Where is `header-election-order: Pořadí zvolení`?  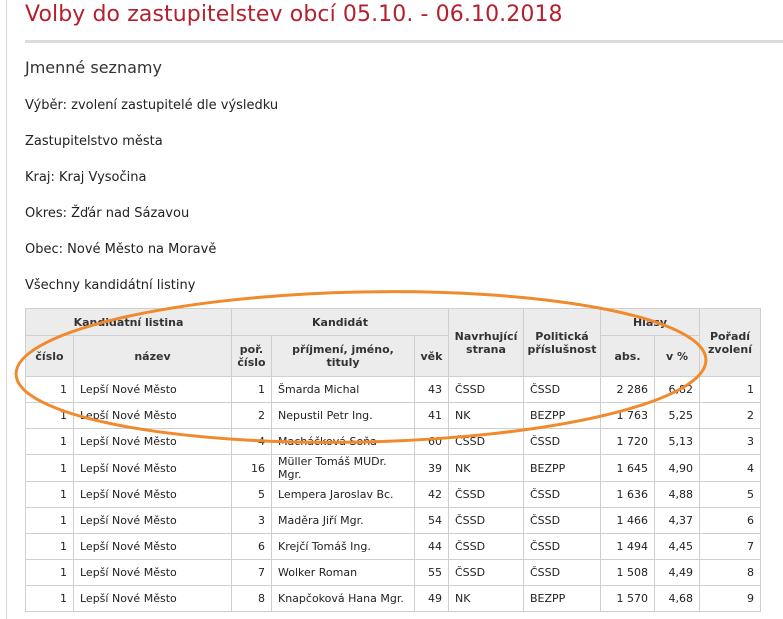
header-election-order: Pořadí zvolení is located at coordinates (730, 342).